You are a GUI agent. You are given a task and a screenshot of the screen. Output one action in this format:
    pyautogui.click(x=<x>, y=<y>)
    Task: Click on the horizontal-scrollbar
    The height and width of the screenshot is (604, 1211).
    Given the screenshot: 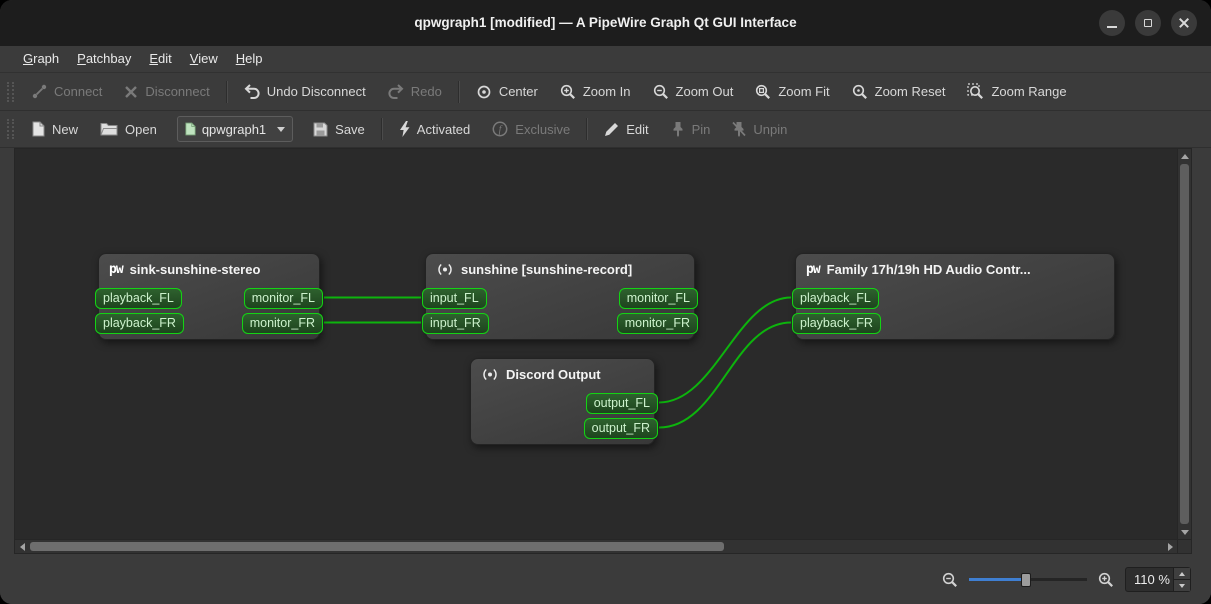 What is the action you would take?
    pyautogui.click(x=596, y=546)
    